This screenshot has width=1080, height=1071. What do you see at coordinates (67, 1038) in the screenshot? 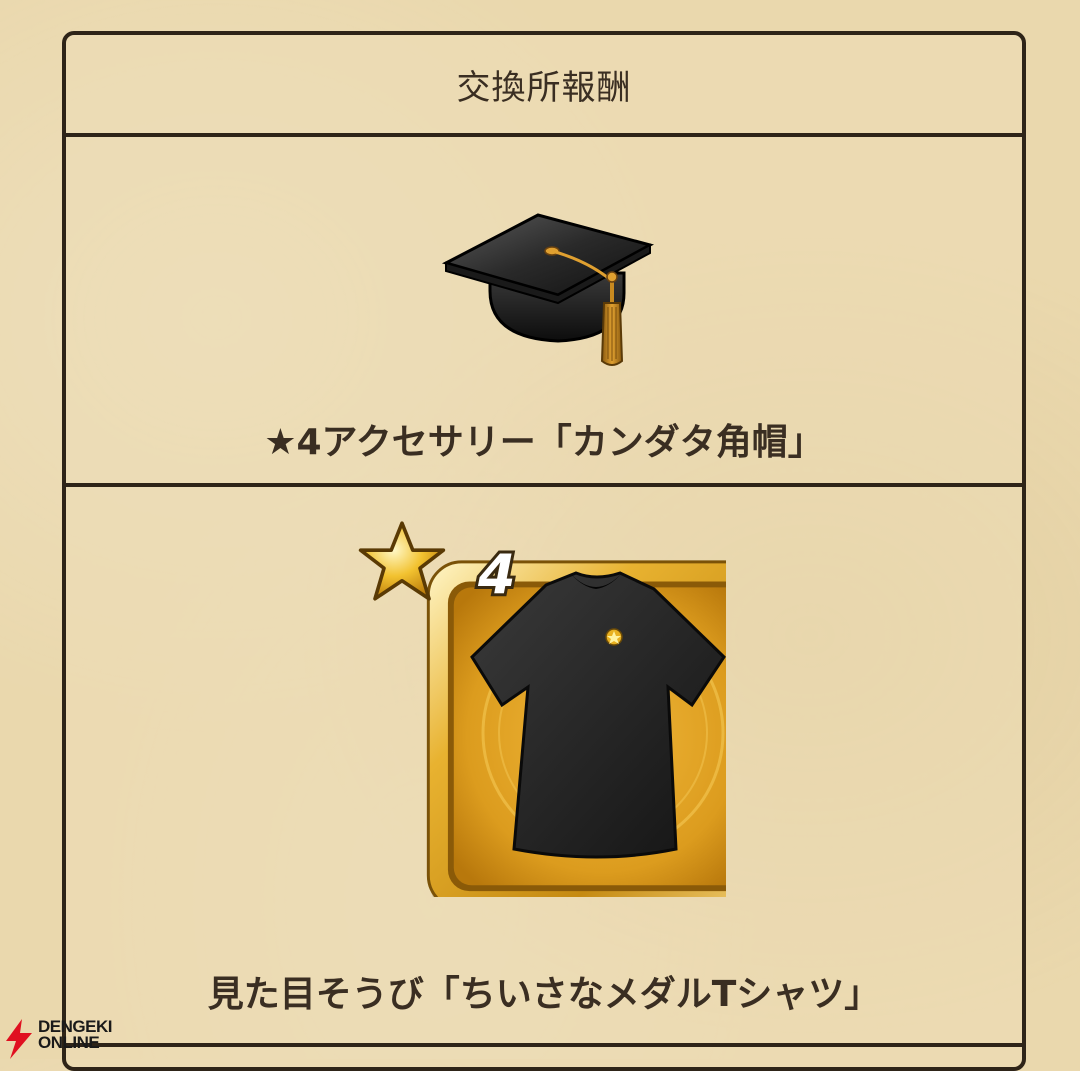
I see `dengeki-online-logo: DENGEKI ONLINE` at bounding box center [67, 1038].